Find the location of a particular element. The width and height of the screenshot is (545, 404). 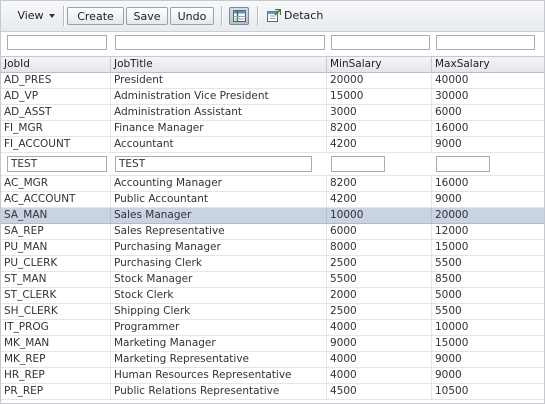

table-row: FI_MGR Finance Manager 8200 16000 is located at coordinates (272, 129).